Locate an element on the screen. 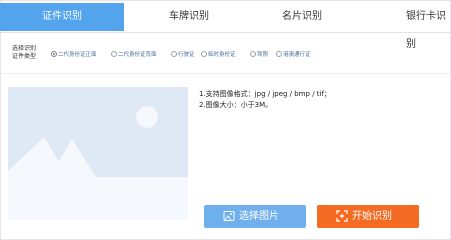 This screenshot has height=240, width=451. radio-id-front: 二代身份证正面 is located at coordinates (74, 55).